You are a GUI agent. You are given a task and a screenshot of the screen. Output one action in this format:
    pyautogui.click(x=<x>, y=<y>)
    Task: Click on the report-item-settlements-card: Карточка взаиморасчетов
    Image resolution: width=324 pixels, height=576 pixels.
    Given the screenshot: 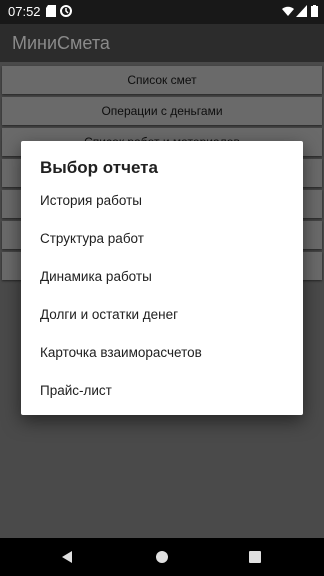 What is the action you would take?
    pyautogui.click(x=162, y=354)
    